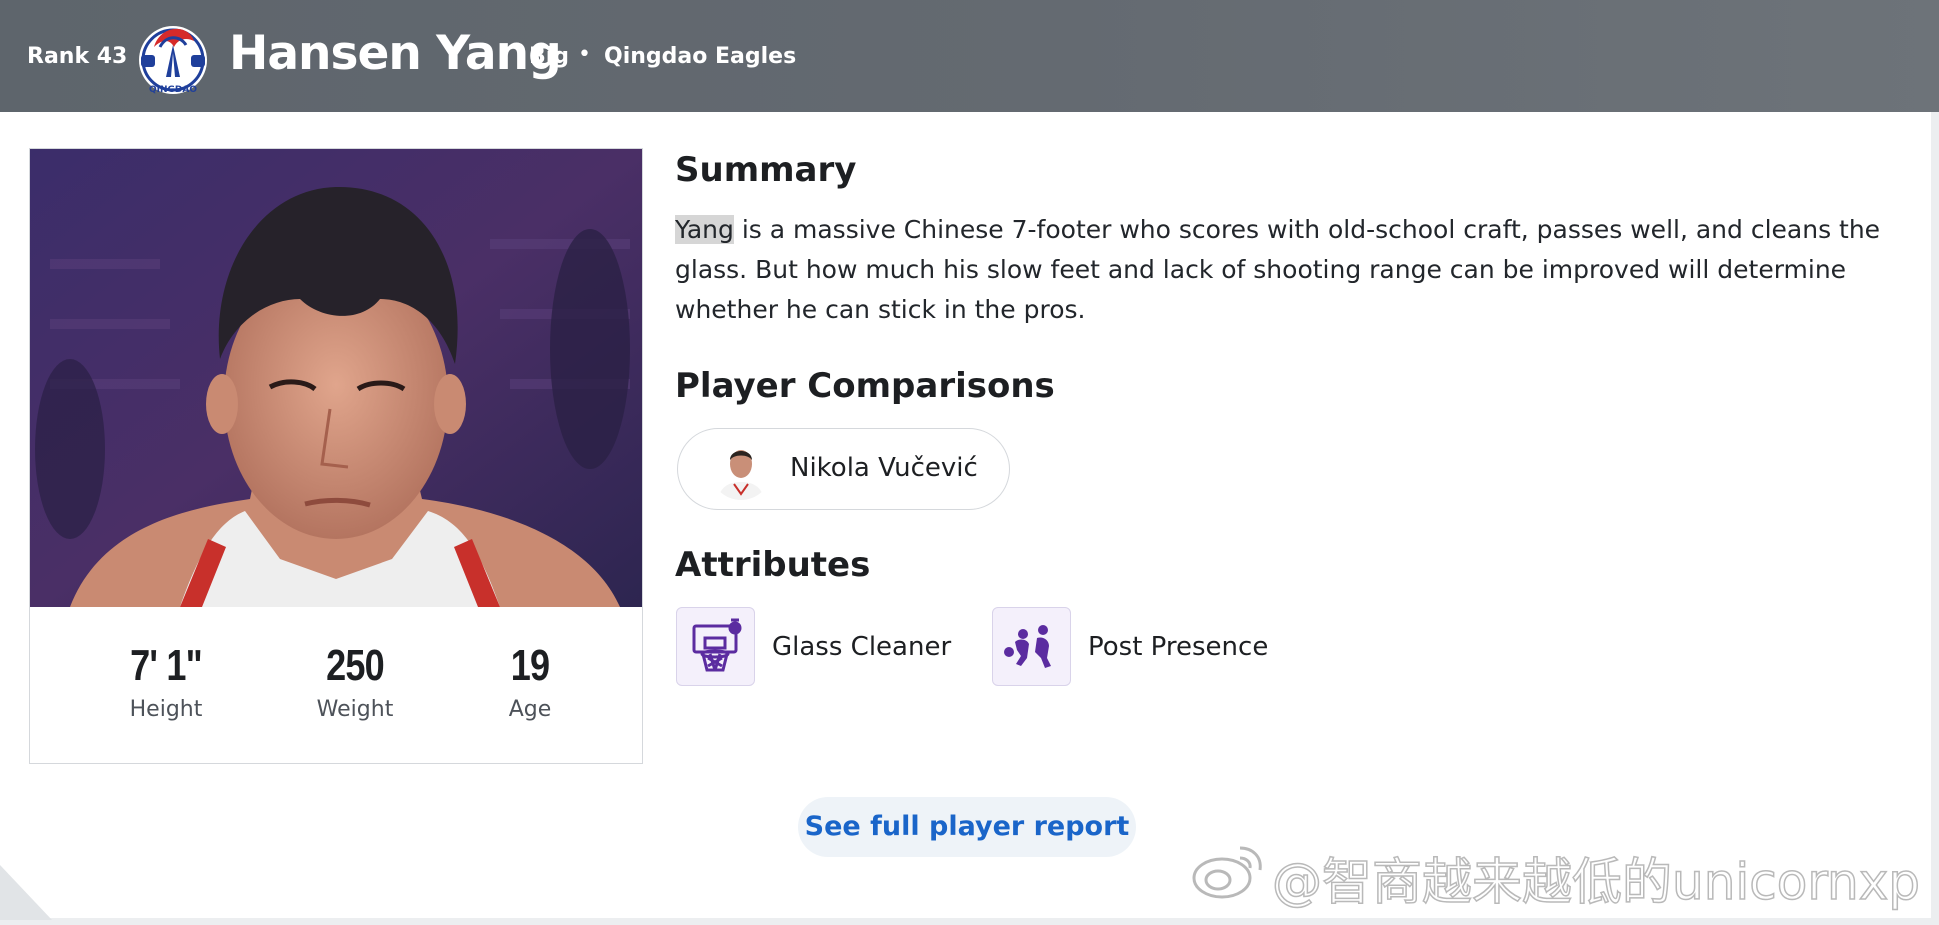 This screenshot has height=925, width=1939. Describe the element at coordinates (530, 665) in the screenshot. I see `stat-value: 19` at that location.